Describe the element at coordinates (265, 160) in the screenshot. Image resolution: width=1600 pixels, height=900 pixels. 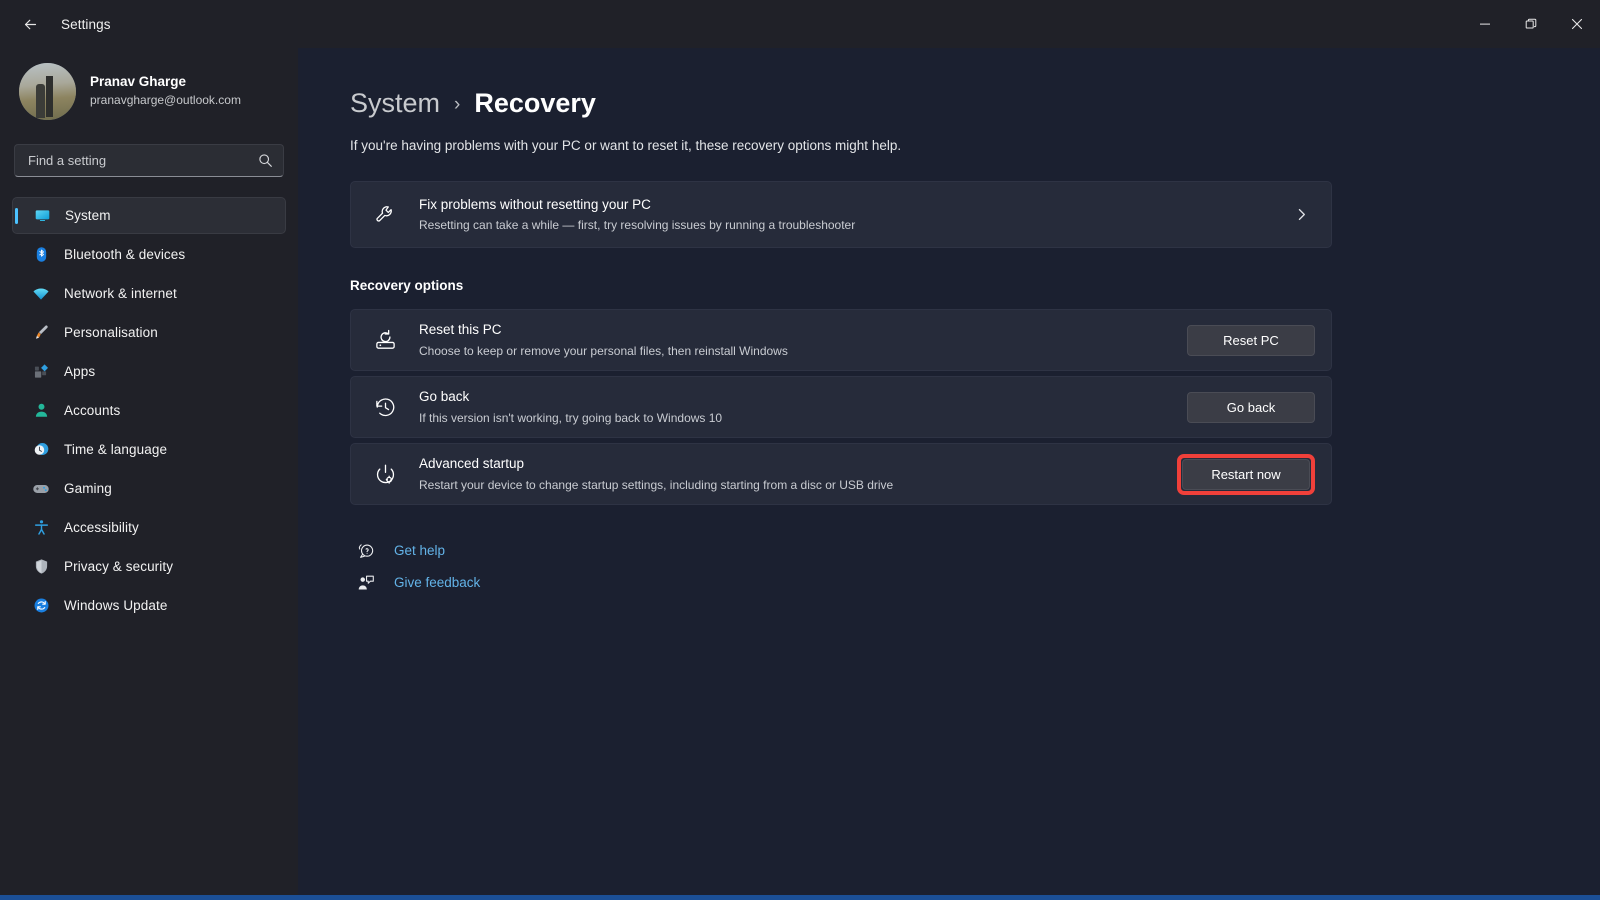
I see `search-icon` at that location.